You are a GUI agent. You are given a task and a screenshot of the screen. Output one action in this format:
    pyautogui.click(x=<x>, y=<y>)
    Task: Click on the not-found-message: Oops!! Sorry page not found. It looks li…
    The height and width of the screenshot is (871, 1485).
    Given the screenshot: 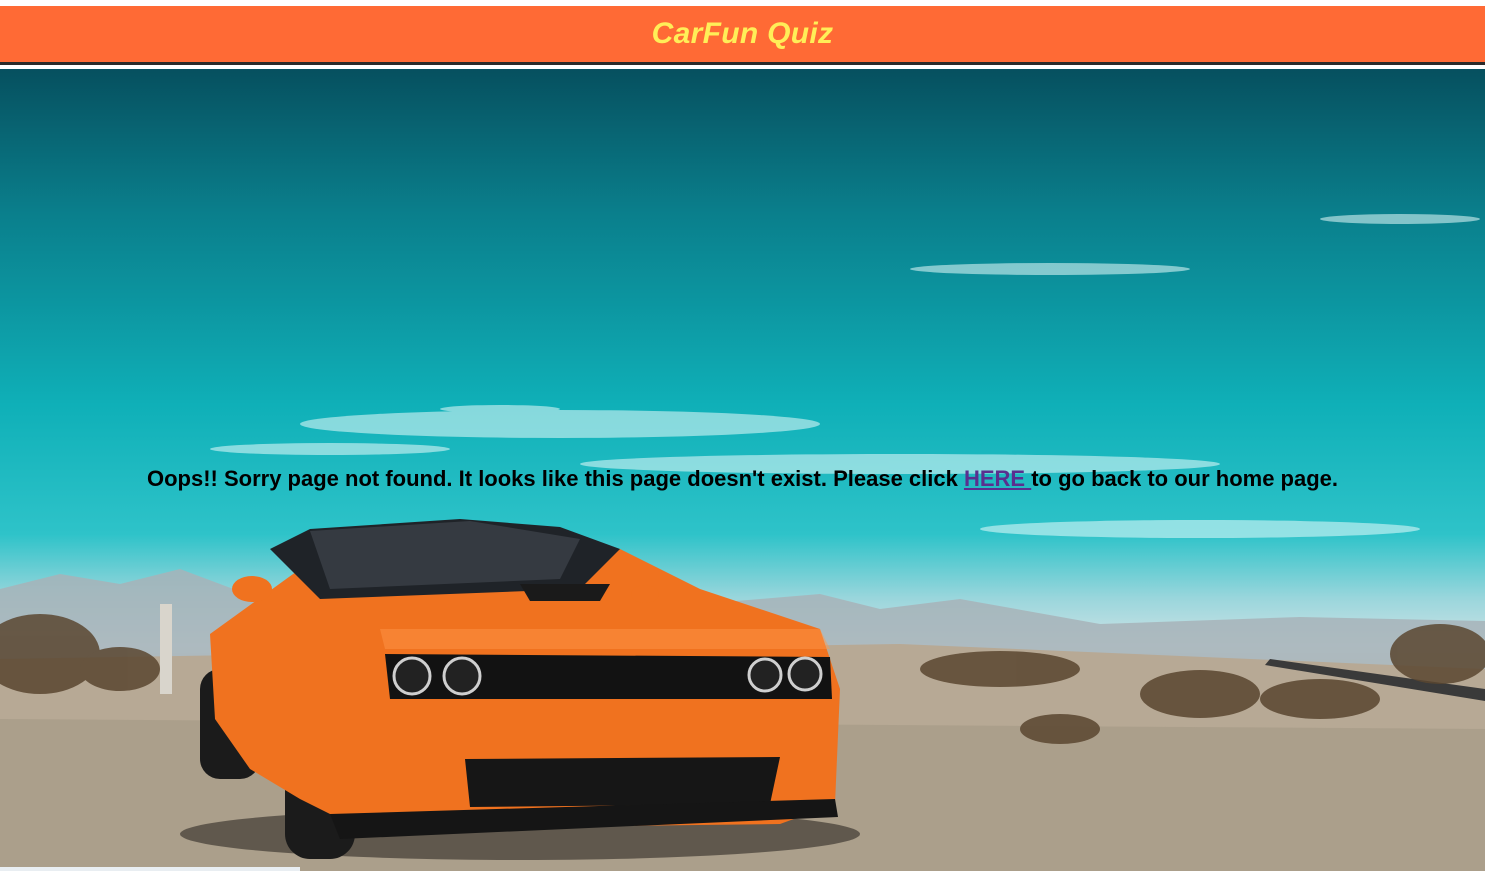 What is the action you would take?
    pyautogui.click(x=742, y=479)
    